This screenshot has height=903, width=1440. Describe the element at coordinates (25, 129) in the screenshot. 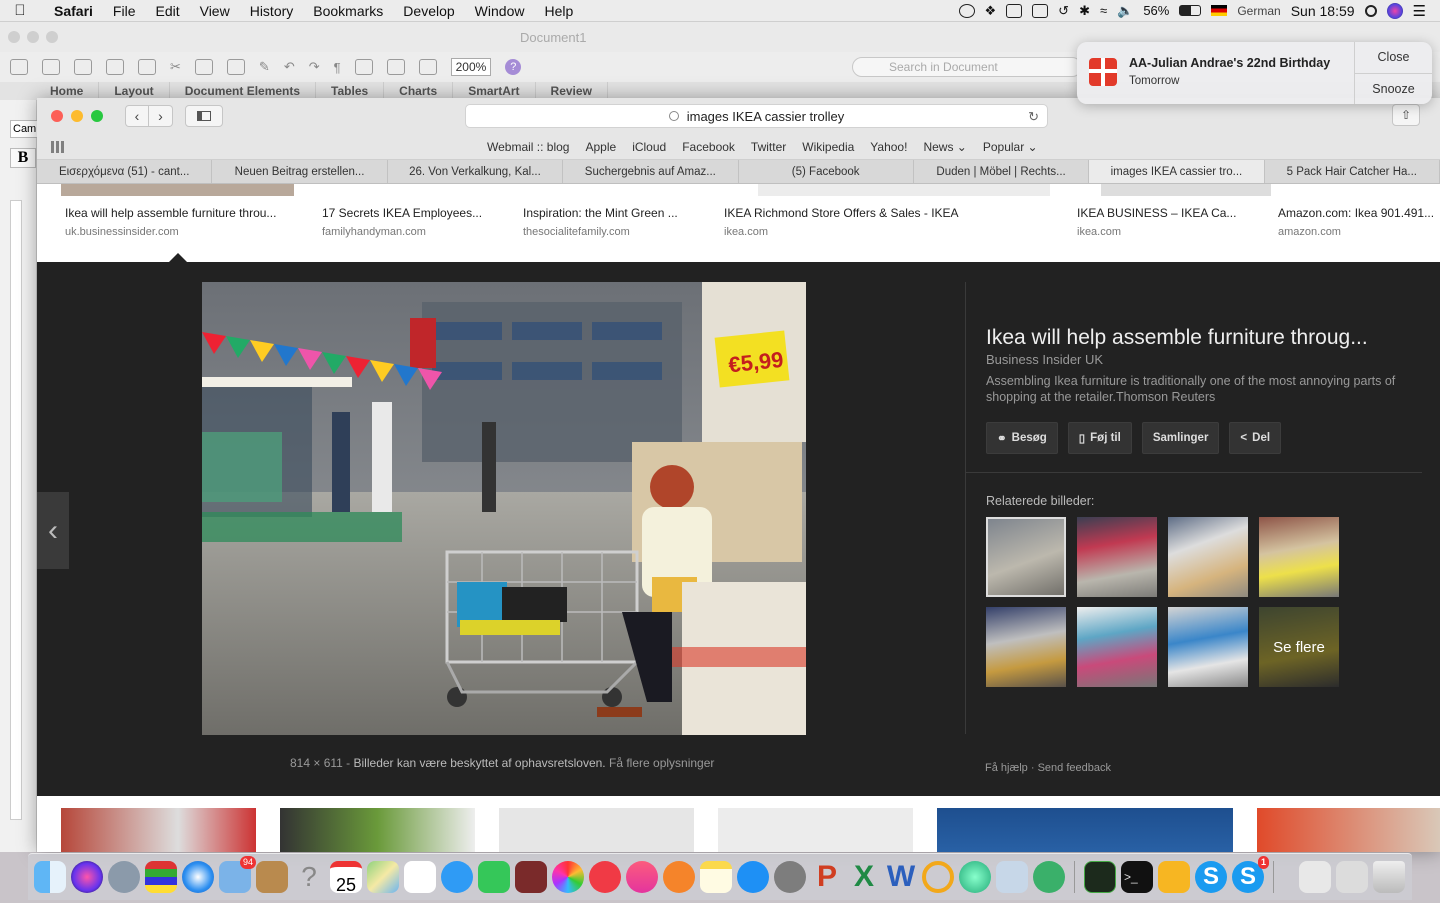

I see `font-name-box: Cam` at that location.